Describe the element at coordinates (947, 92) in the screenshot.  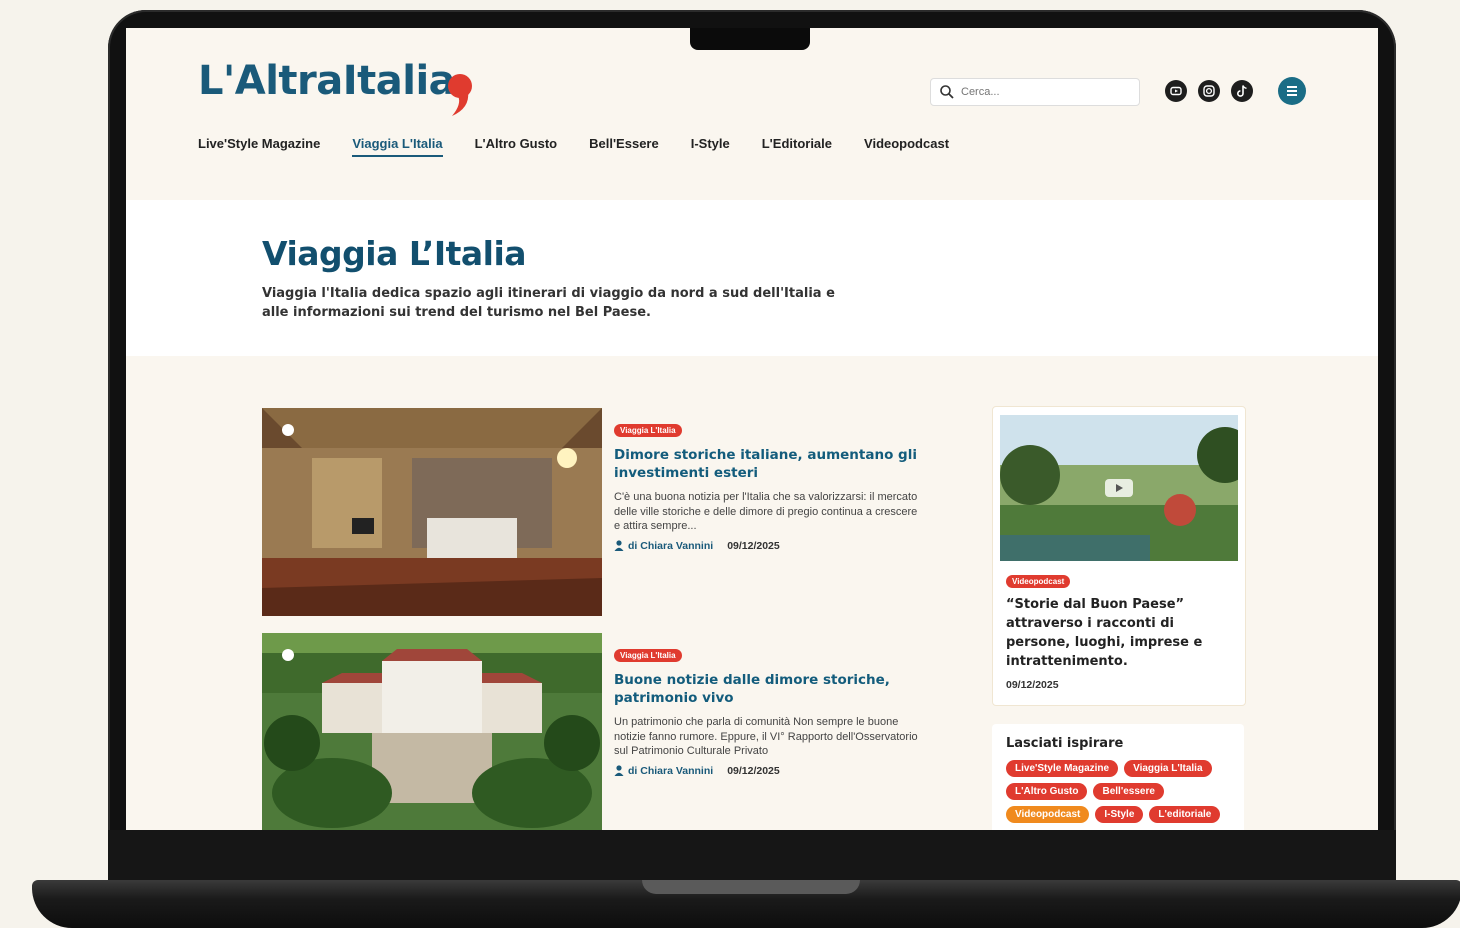
I see `search-icon` at that location.